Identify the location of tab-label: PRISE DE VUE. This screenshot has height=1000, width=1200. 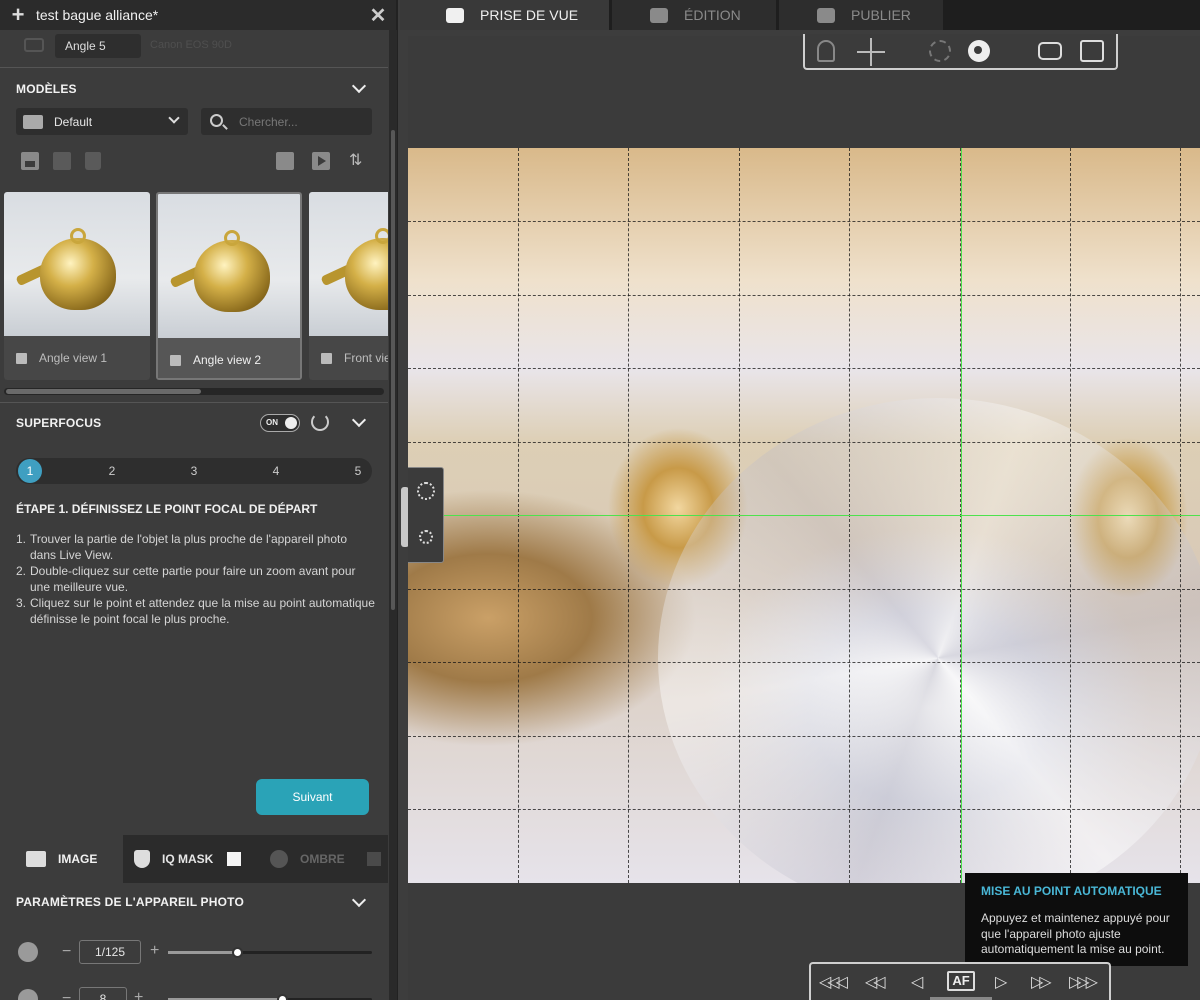
(529, 15).